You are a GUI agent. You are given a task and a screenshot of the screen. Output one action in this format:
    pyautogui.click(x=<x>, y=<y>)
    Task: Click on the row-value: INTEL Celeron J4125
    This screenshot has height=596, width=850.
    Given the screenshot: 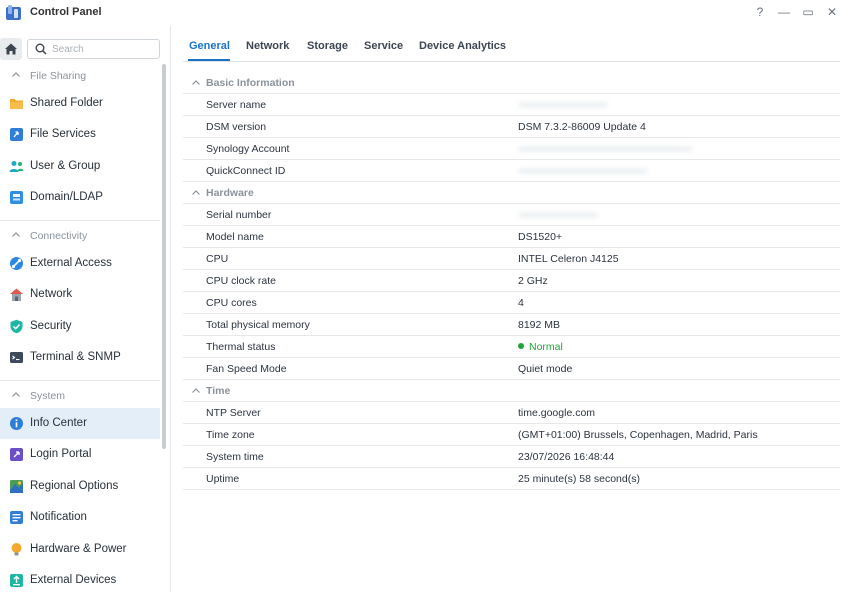 What is the action you would take?
    pyautogui.click(x=568, y=259)
    